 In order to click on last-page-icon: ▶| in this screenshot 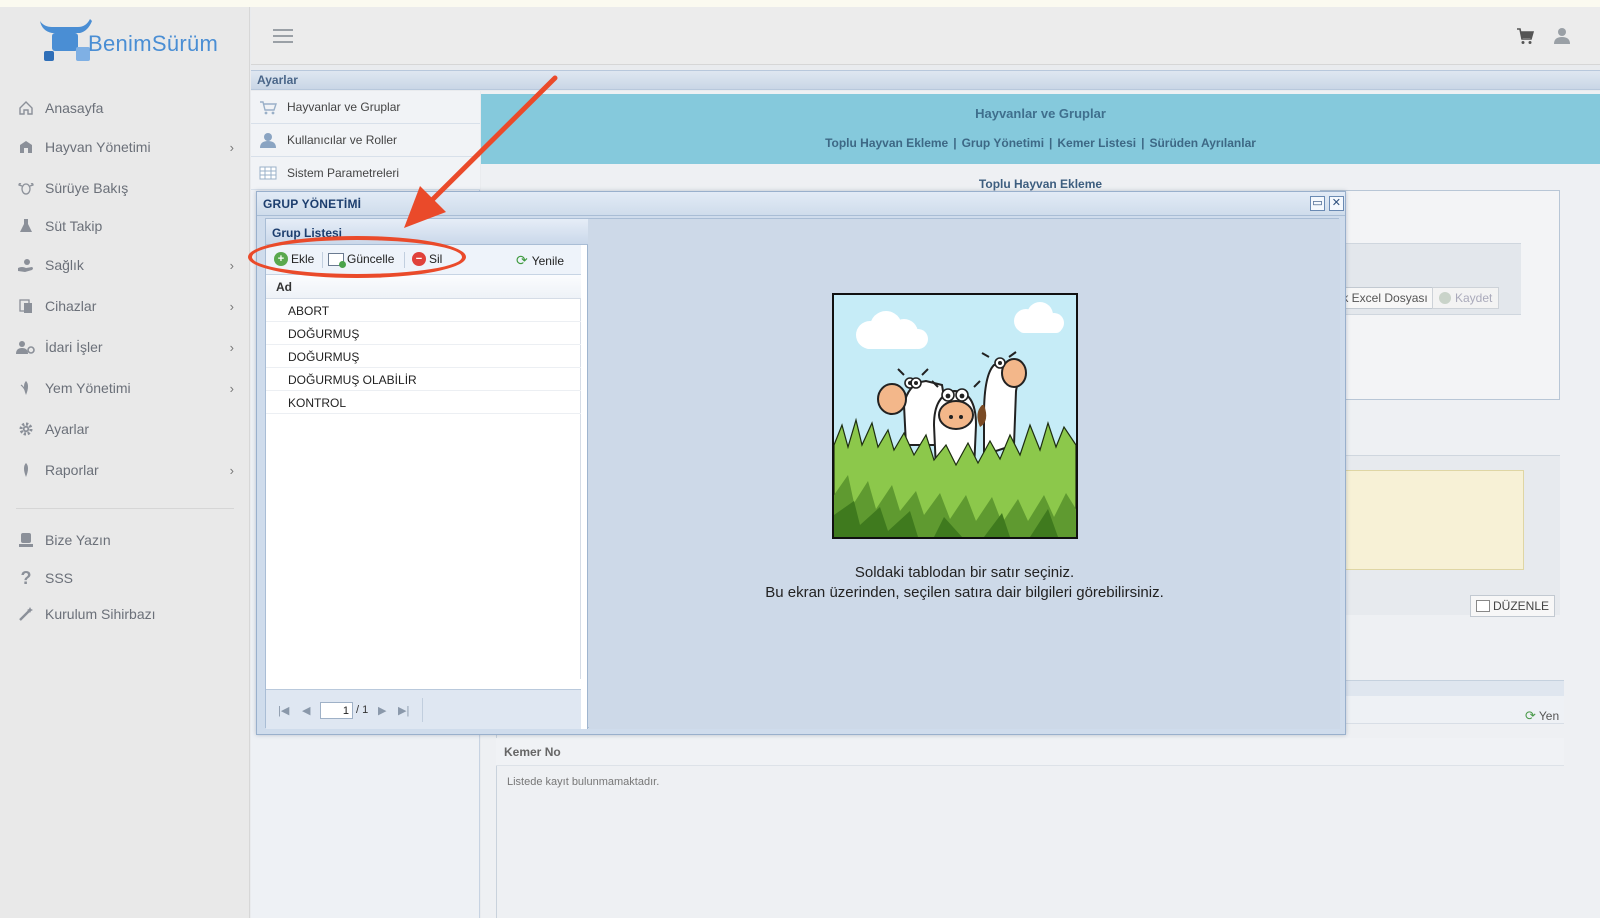, I will do `click(403, 710)`.